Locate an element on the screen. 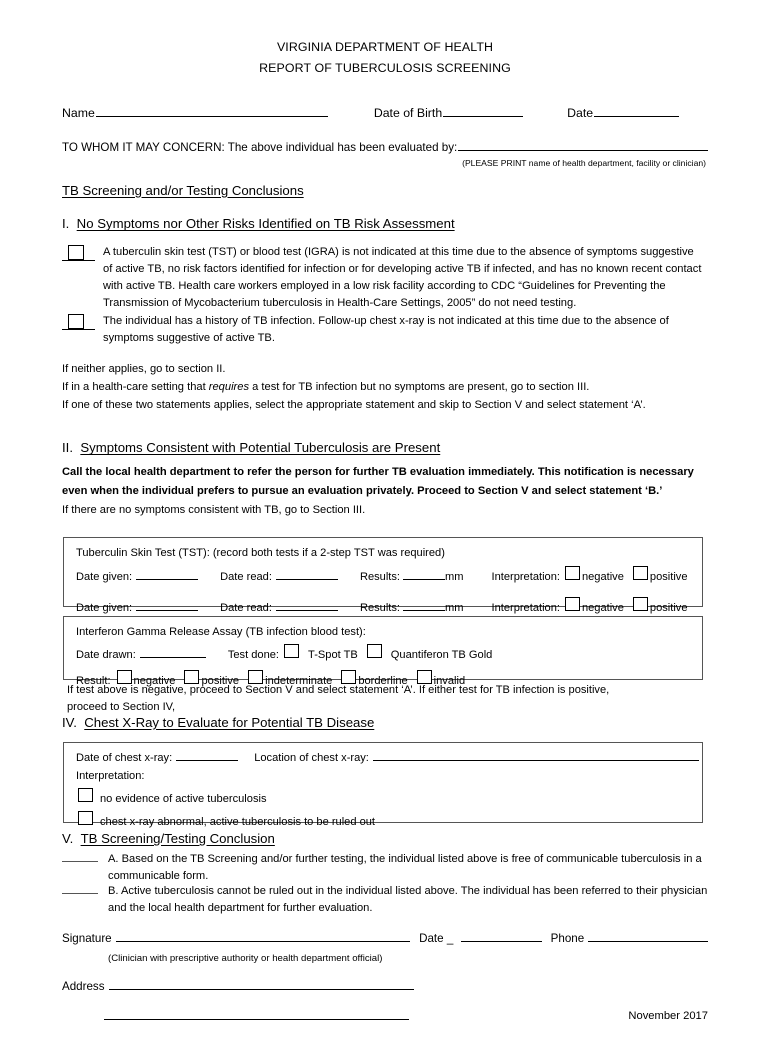 This screenshot has height=1062, width=770. chest-xray-option-1-label: no evidence of active tuberculosis is located at coordinates (183, 798).